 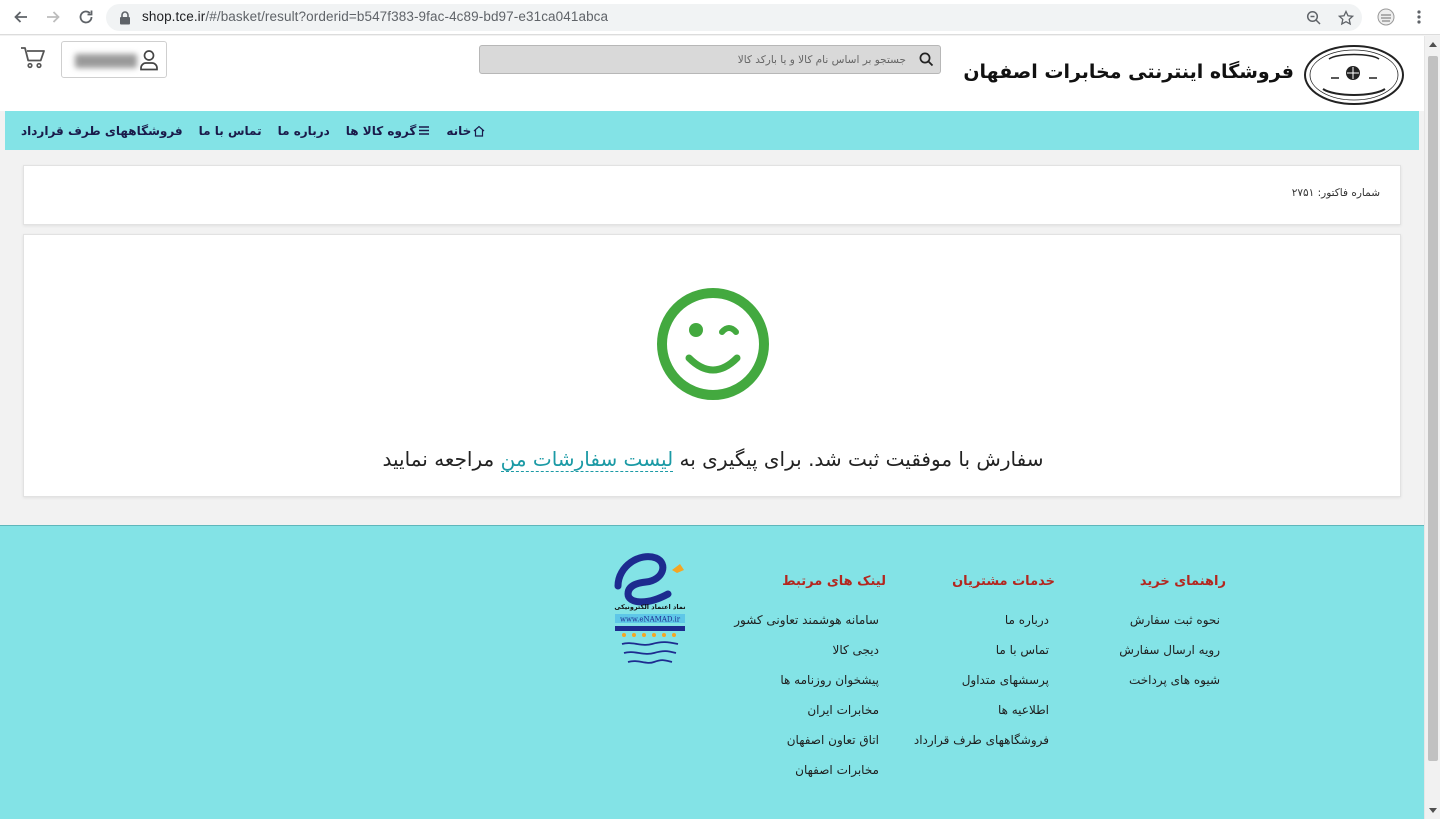 I want to click on footer-link: نحوه ثبت سفارش, so click(x=1169, y=627).